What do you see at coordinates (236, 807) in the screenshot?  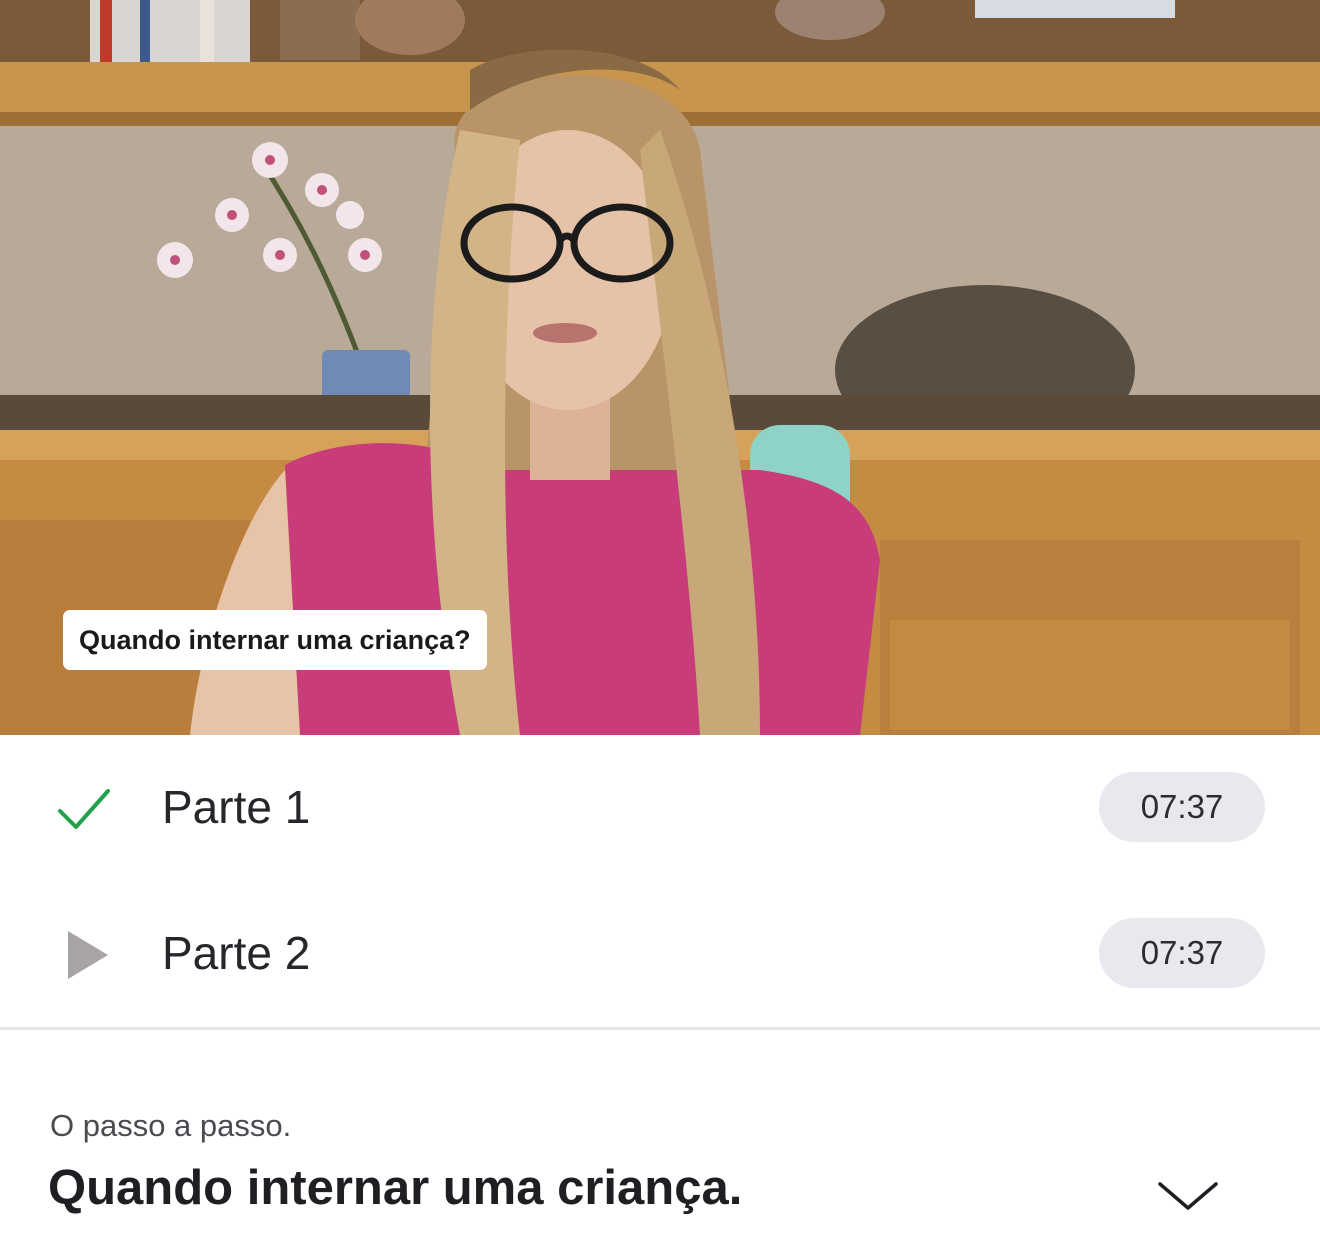 I see `part-label: Parte 1` at bounding box center [236, 807].